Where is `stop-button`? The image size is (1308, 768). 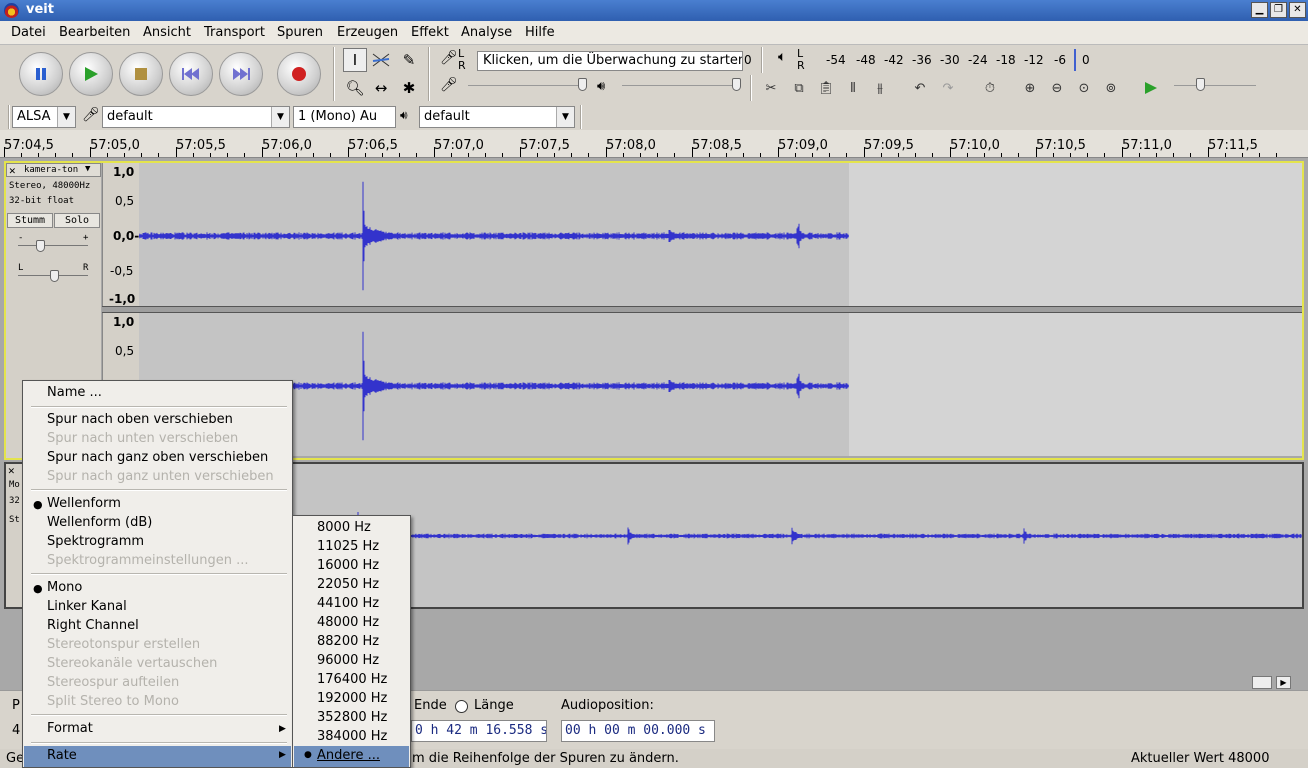 stop-button is located at coordinates (141, 74).